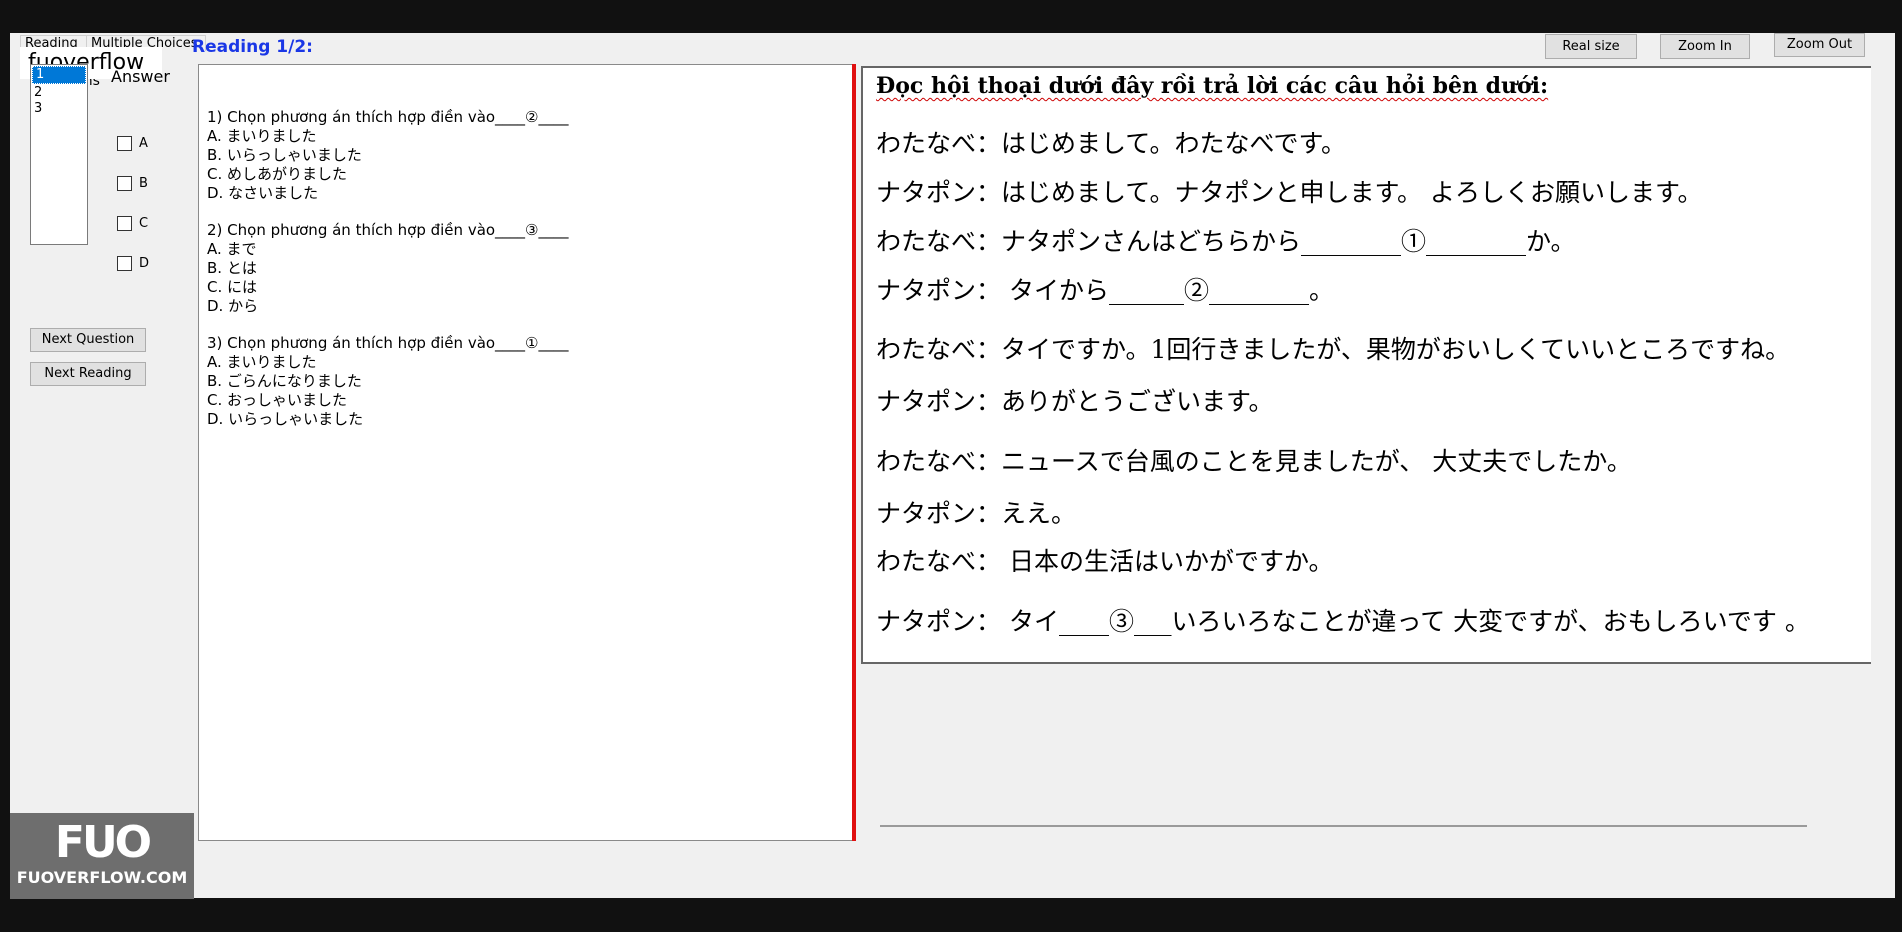 The image size is (1902, 932). What do you see at coordinates (854, 452) in the screenshot?
I see `splitter` at bounding box center [854, 452].